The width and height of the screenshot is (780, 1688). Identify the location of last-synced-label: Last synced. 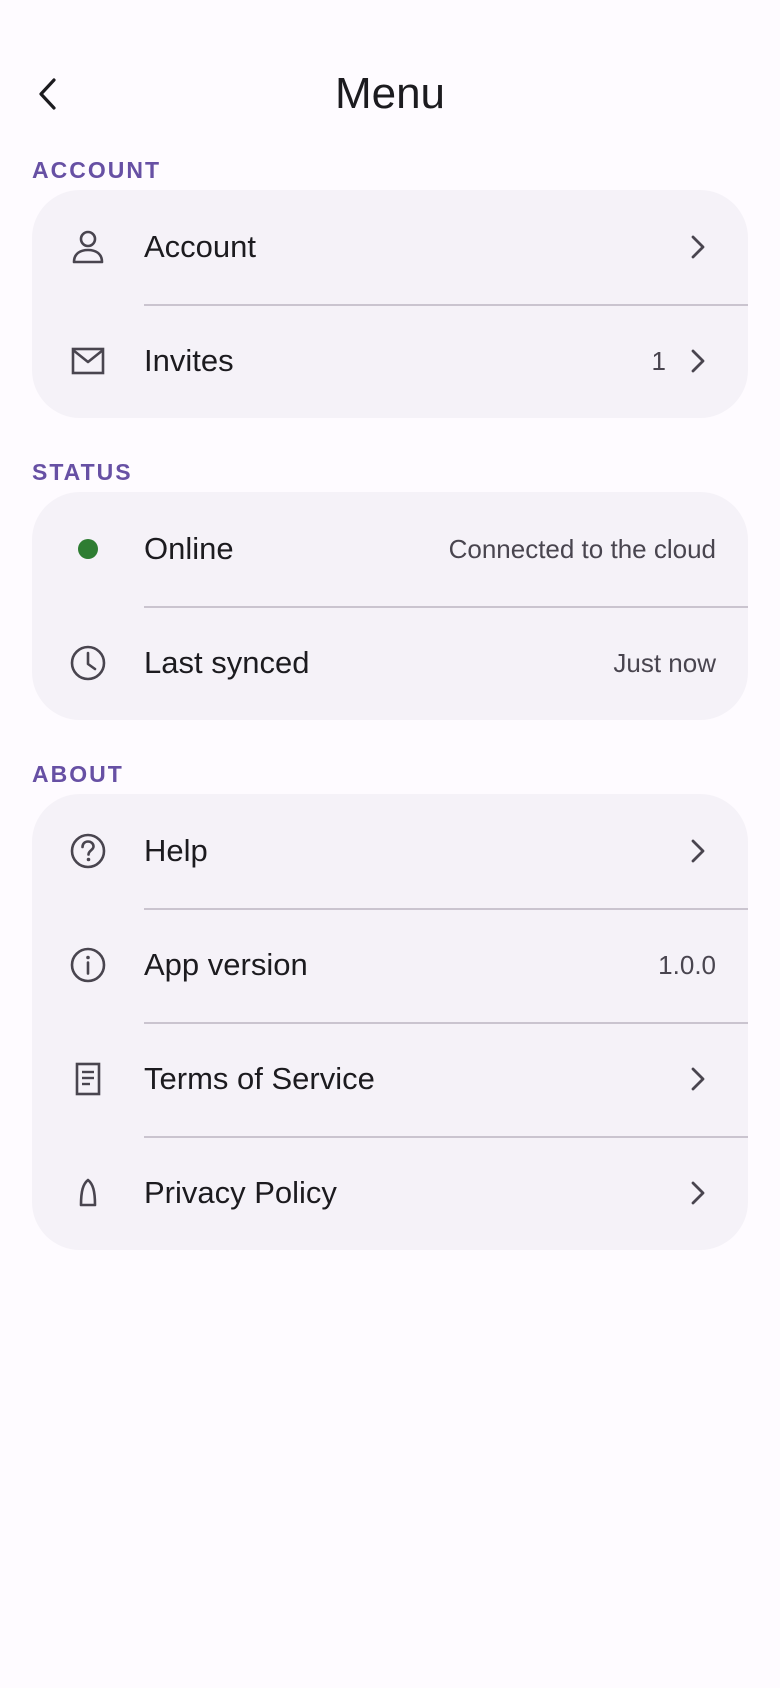
(227, 662).